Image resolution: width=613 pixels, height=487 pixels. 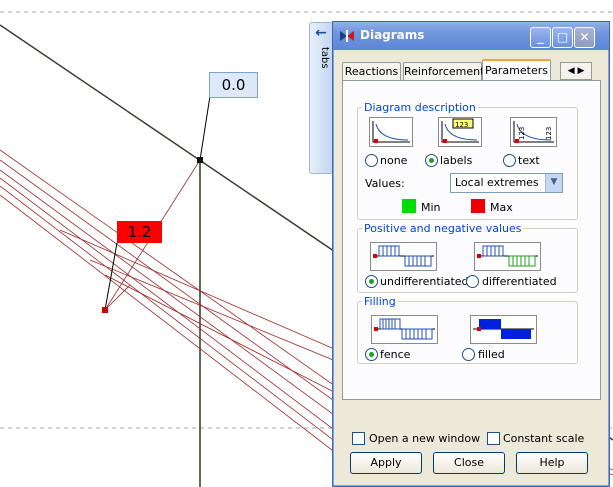 I want to click on radio-none-label: none, so click(x=394, y=160).